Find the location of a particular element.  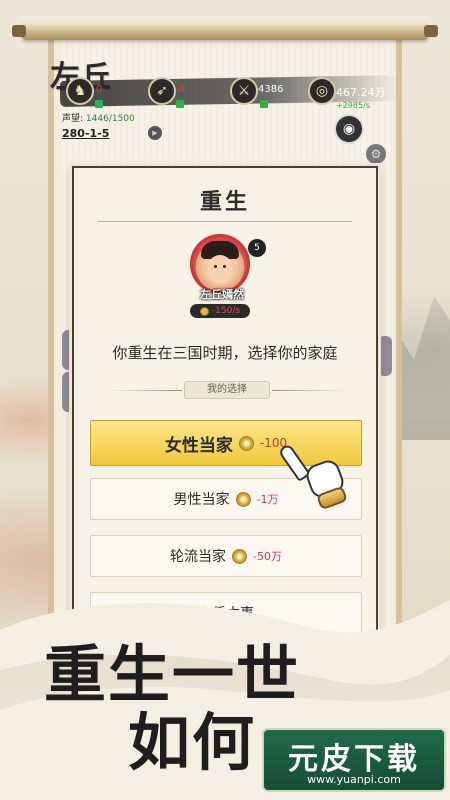

slogan-line1: 重生一世 is located at coordinates (172, 674).